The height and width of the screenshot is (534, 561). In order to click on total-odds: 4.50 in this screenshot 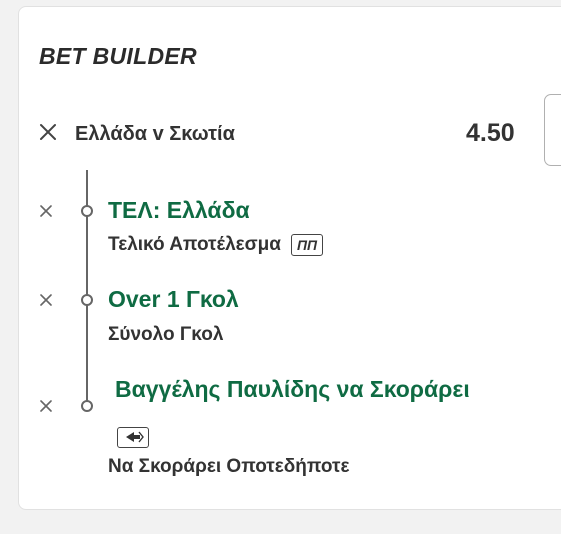, I will do `click(490, 133)`.